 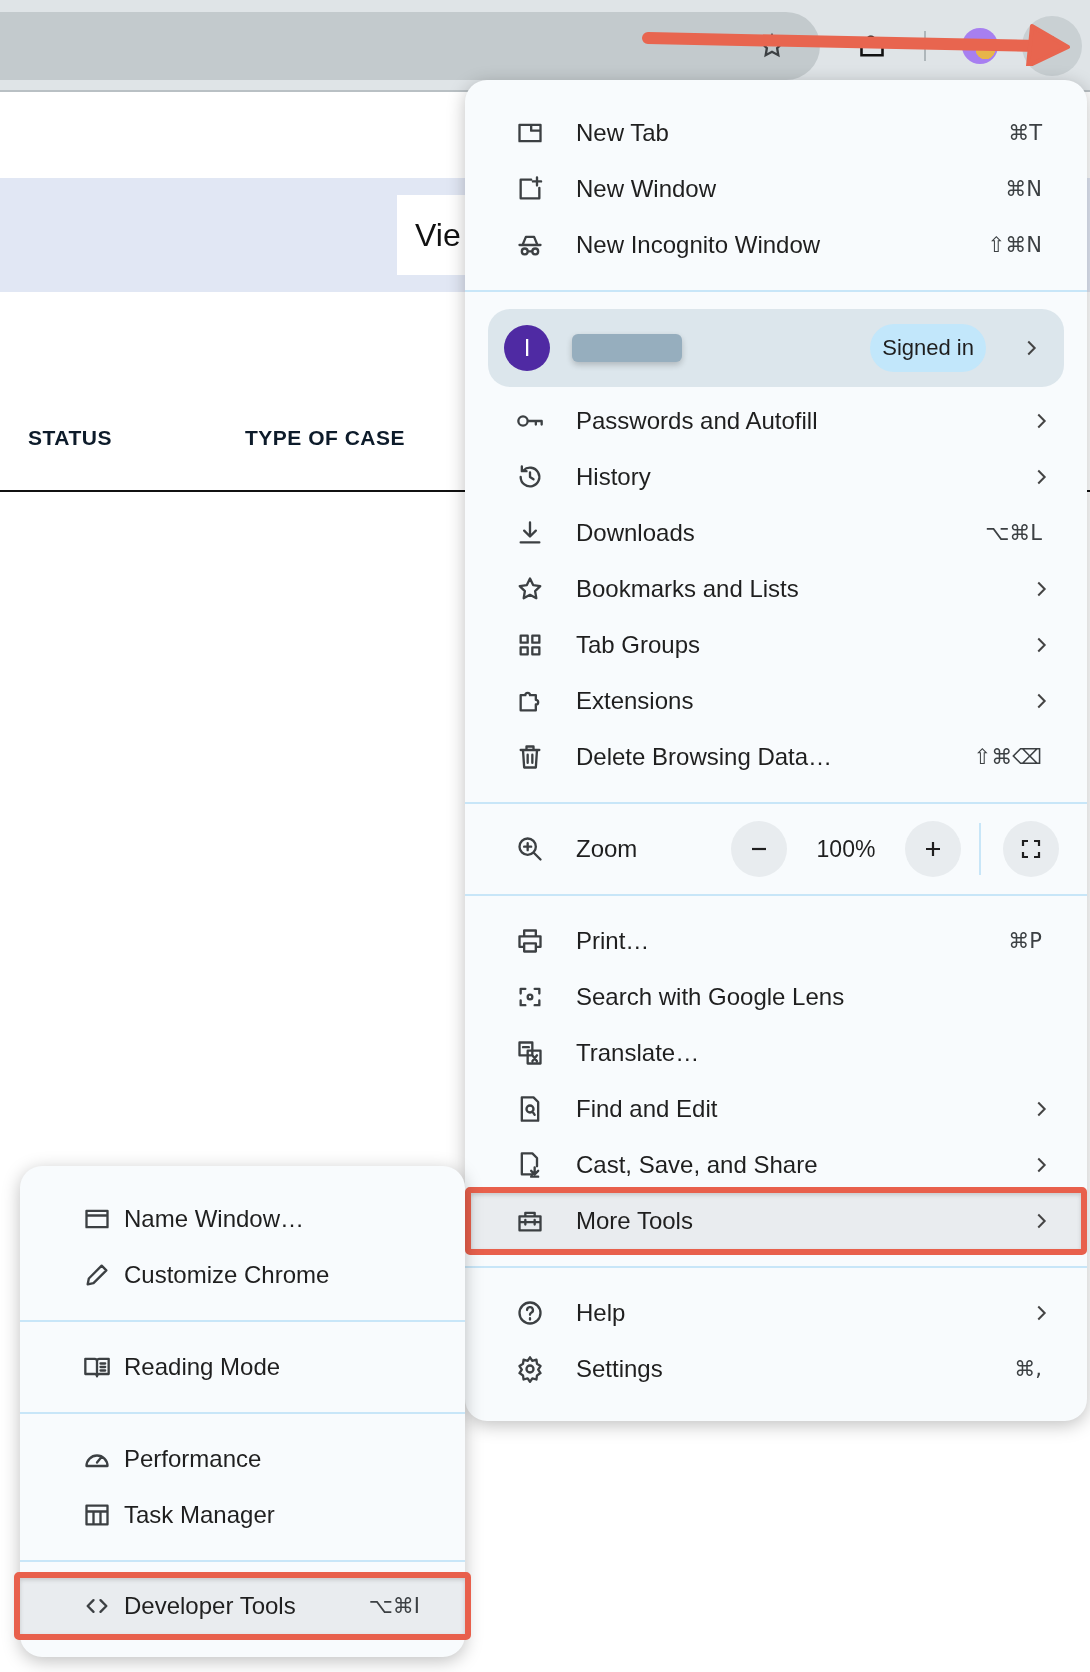 I want to click on settings-icon, so click(x=530, y=1369).